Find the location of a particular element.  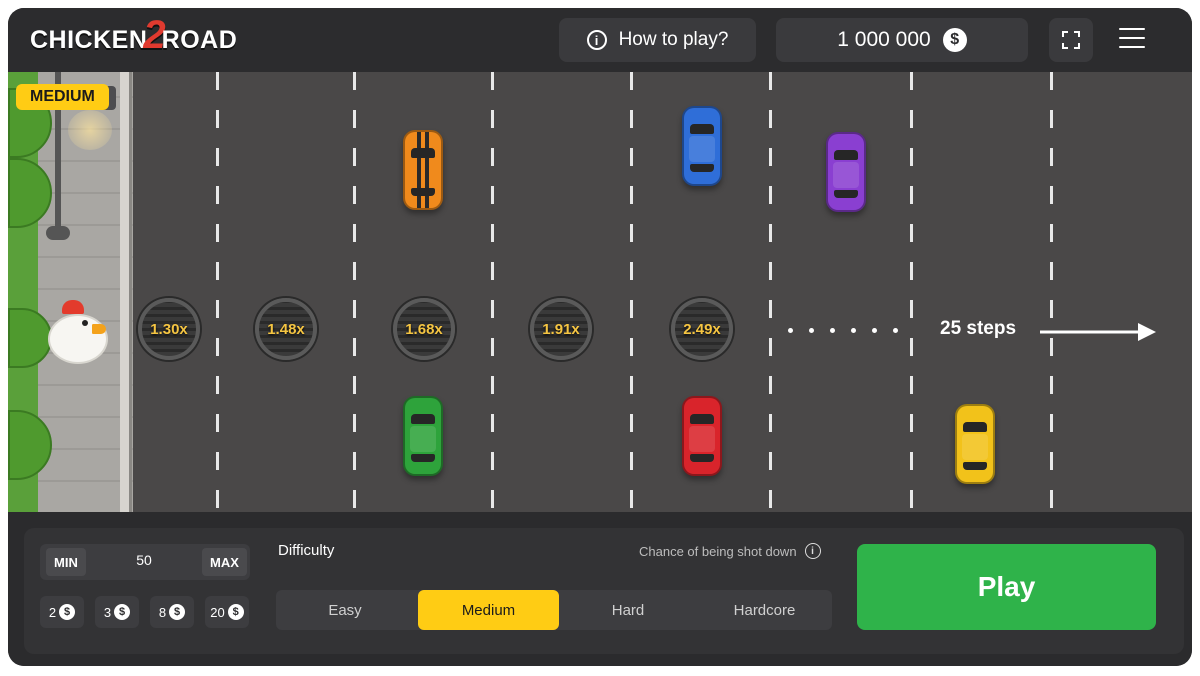

chance-label: Chance of being shot down i is located at coordinates (730, 551).